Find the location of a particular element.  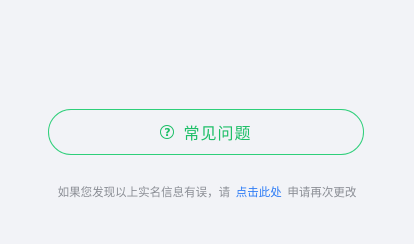

hint-prefix: 如果您发现以上实名信息有误，请 is located at coordinates (144, 192).